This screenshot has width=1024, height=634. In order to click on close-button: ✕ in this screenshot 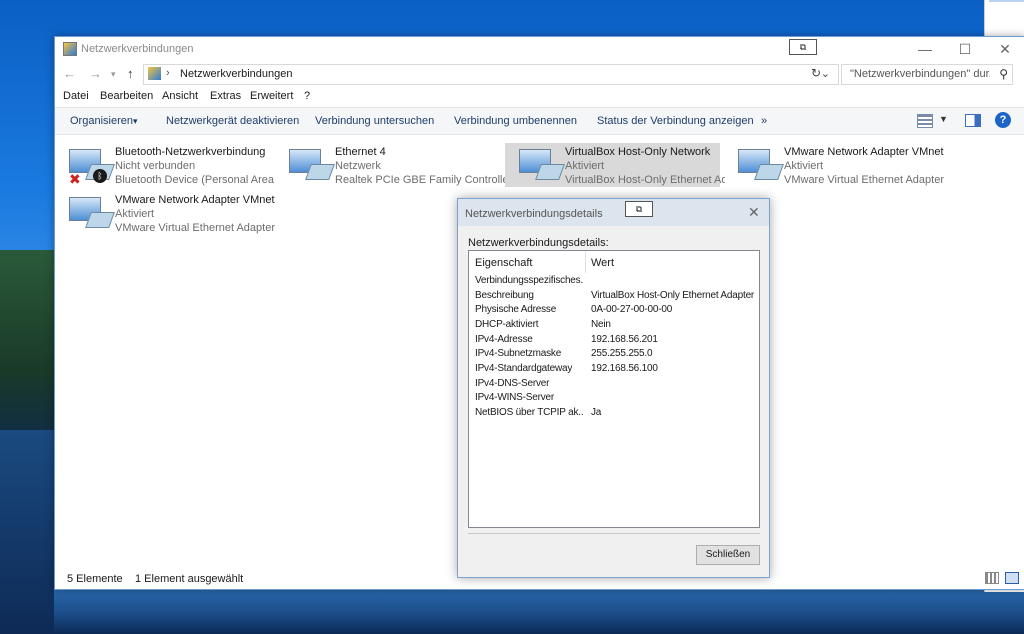, I will do `click(1004, 49)`.